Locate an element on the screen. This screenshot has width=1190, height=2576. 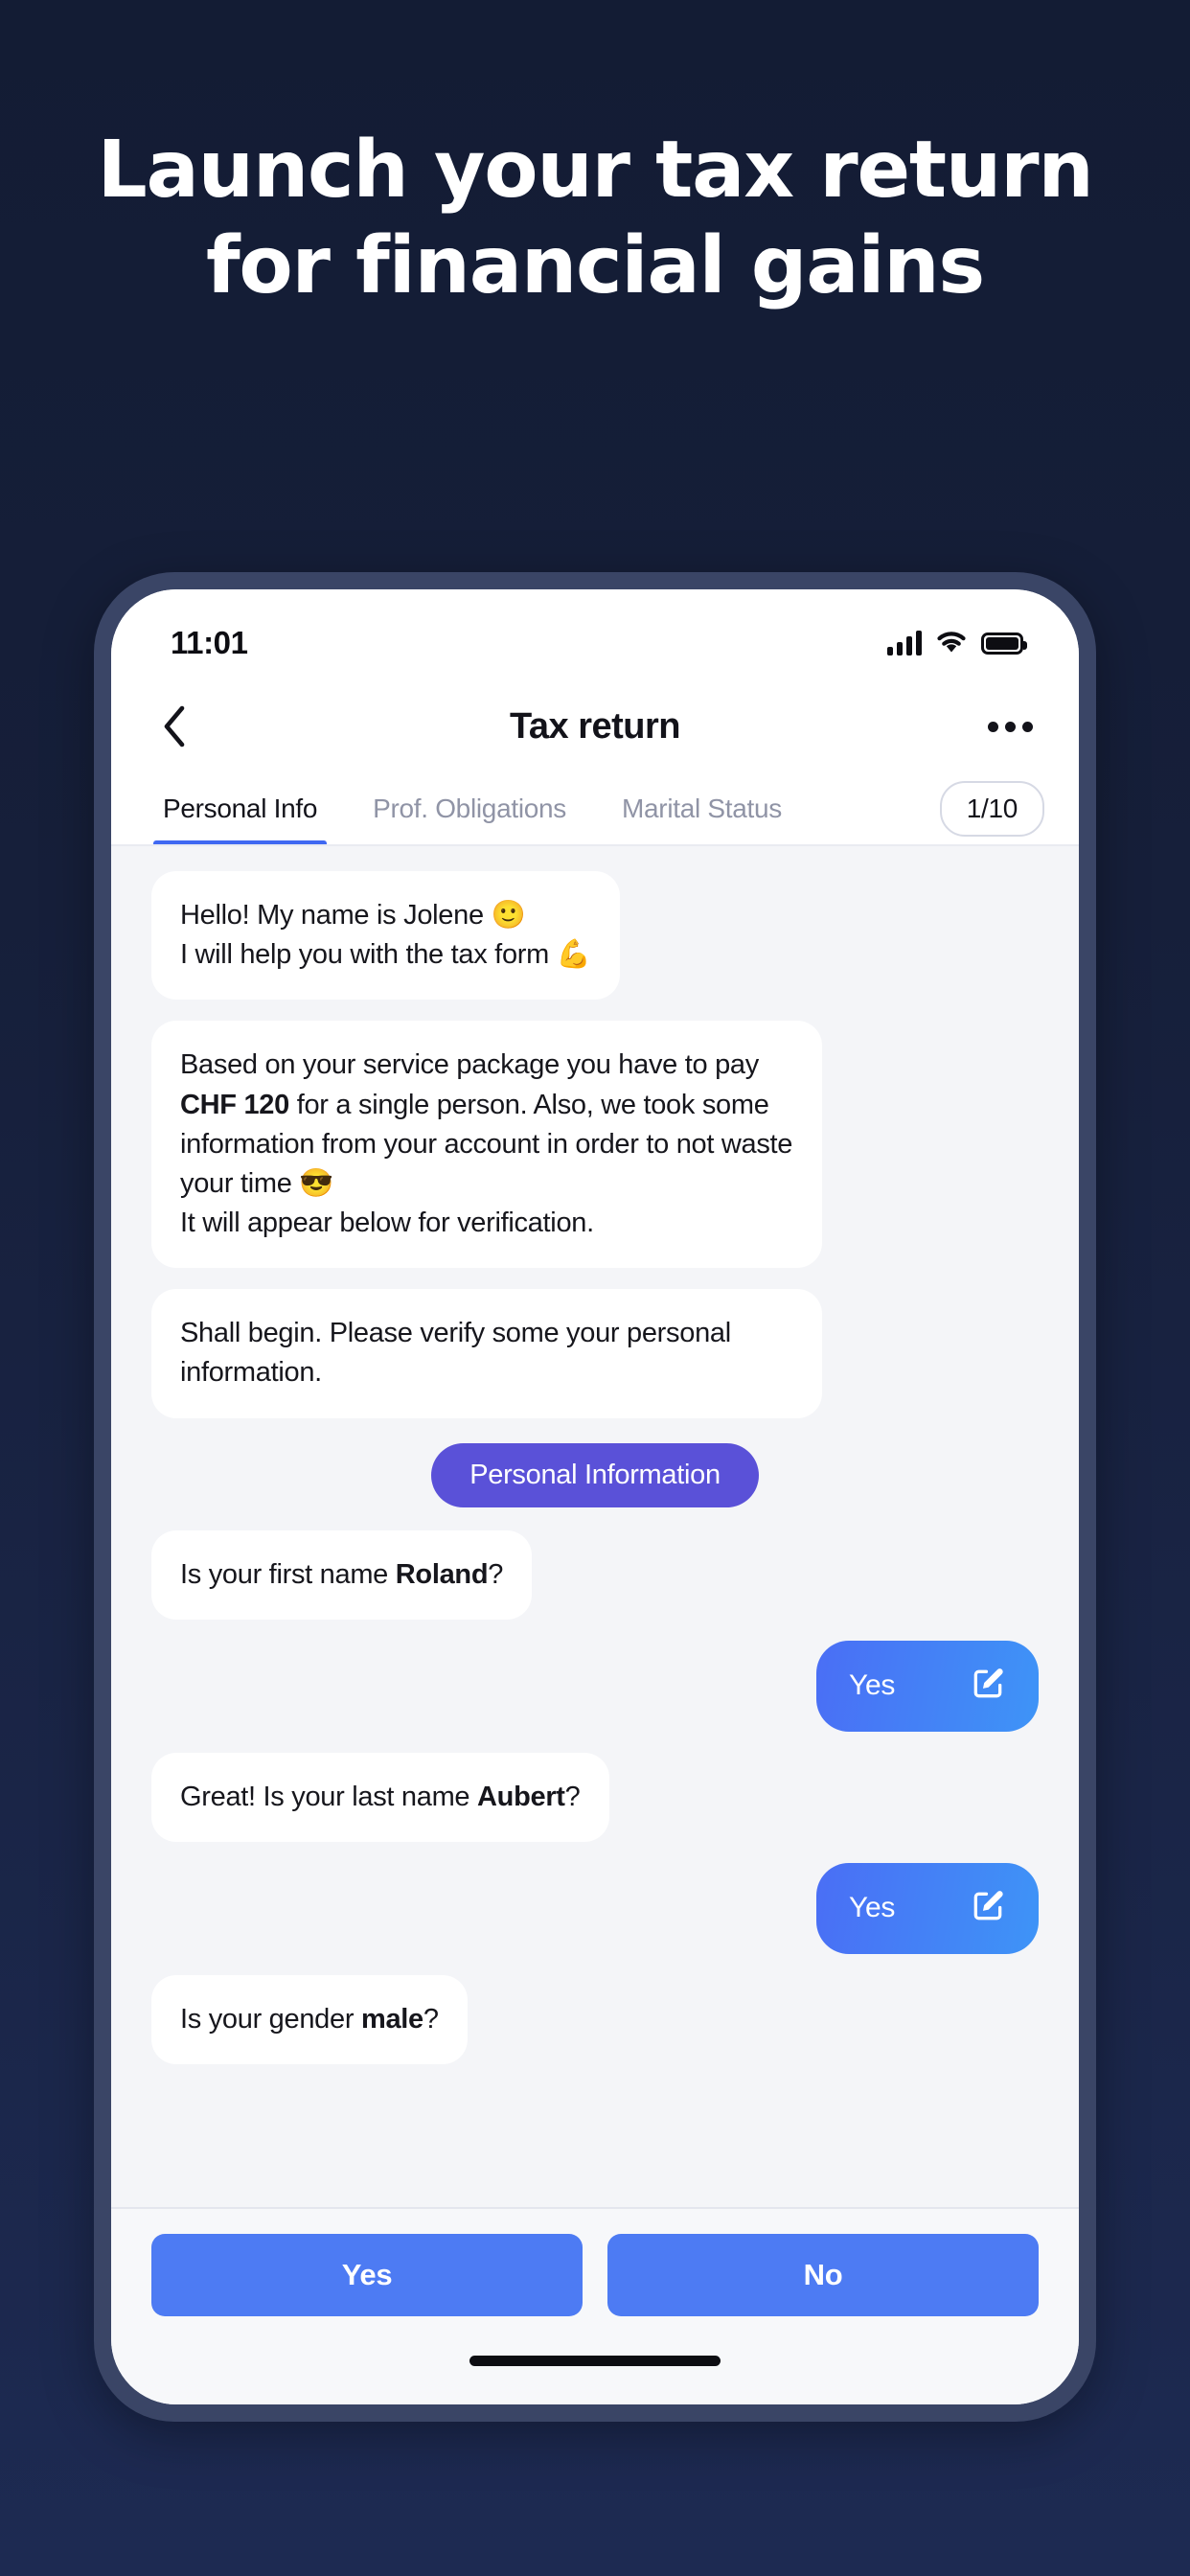
reply-row-first-name: Yes is located at coordinates (595, 1686).